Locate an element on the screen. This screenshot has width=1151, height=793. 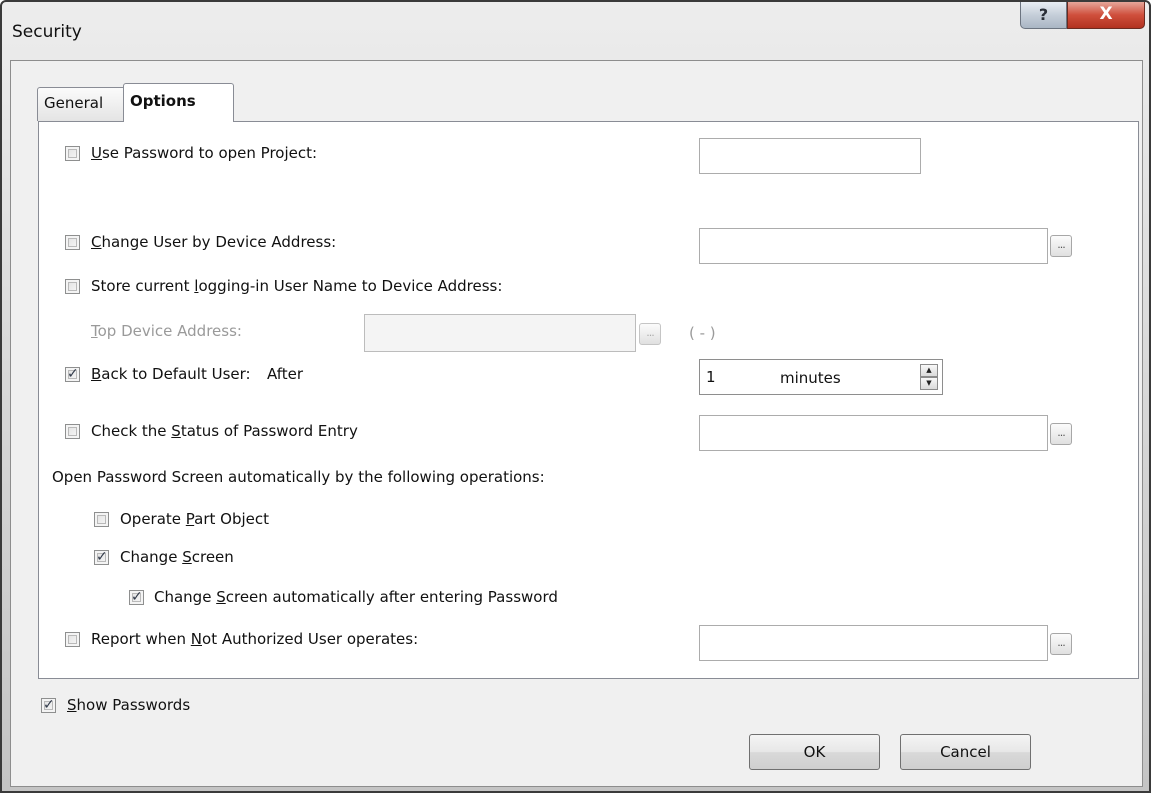
spin-down-button: ▼ is located at coordinates (929, 383).